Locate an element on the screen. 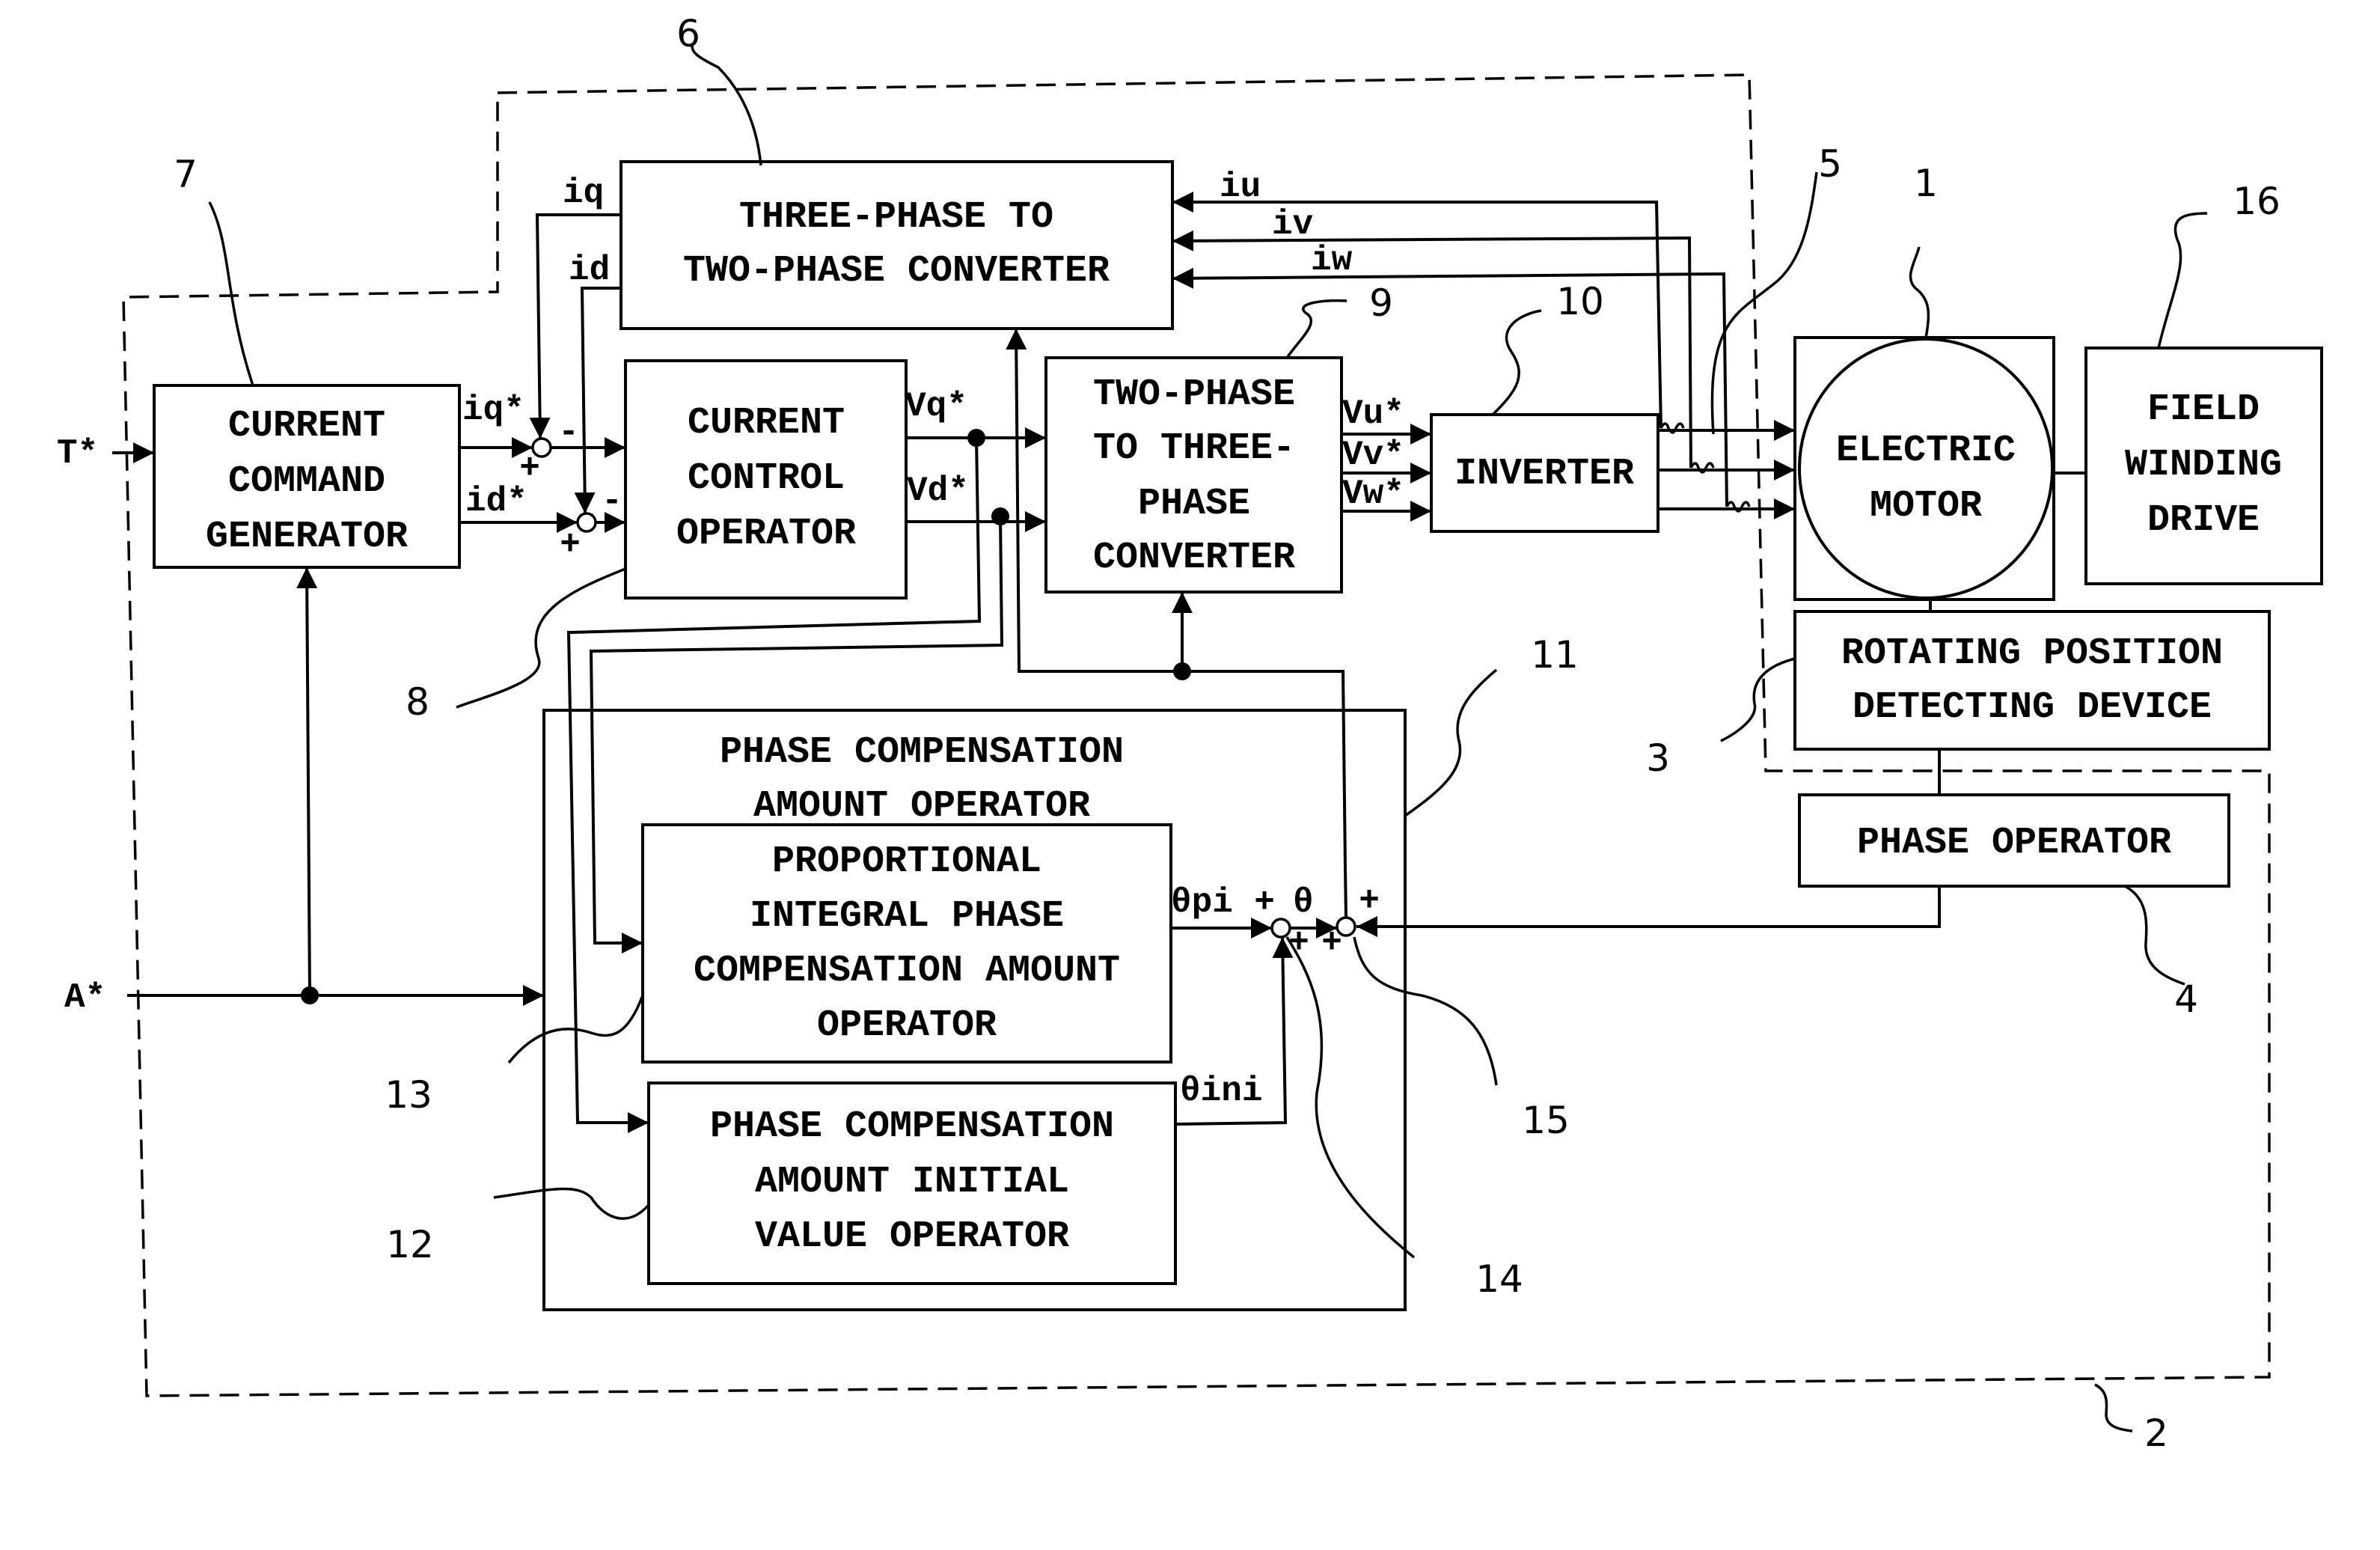  ref-number-13: 13 is located at coordinates (408, 1095).